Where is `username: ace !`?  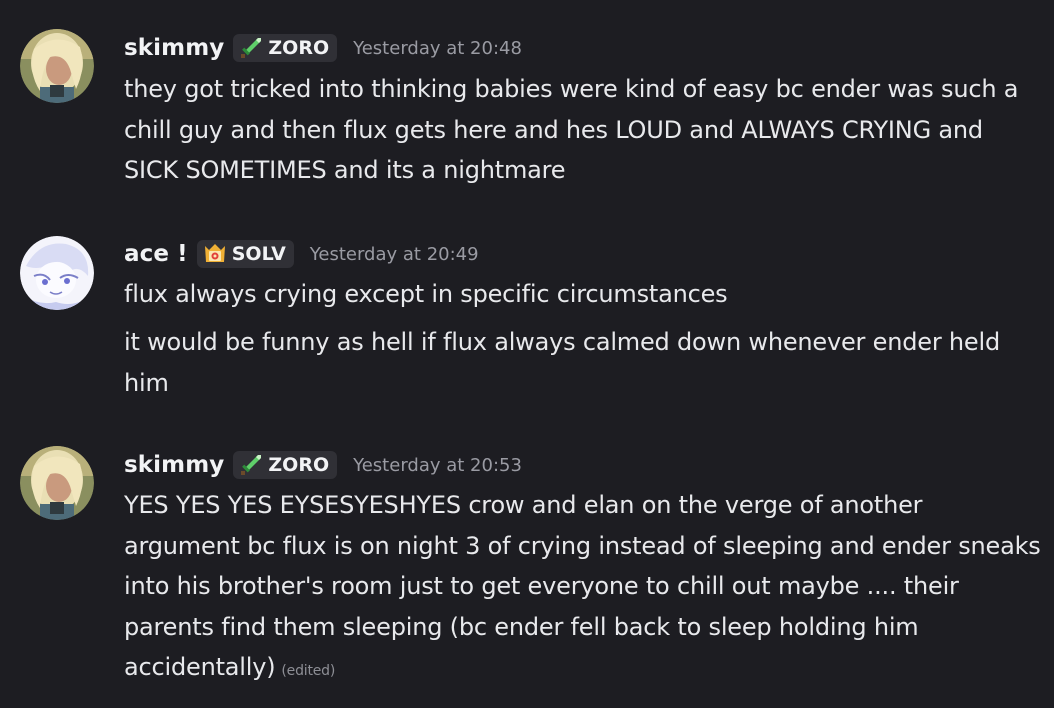 username: ace ! is located at coordinates (156, 254).